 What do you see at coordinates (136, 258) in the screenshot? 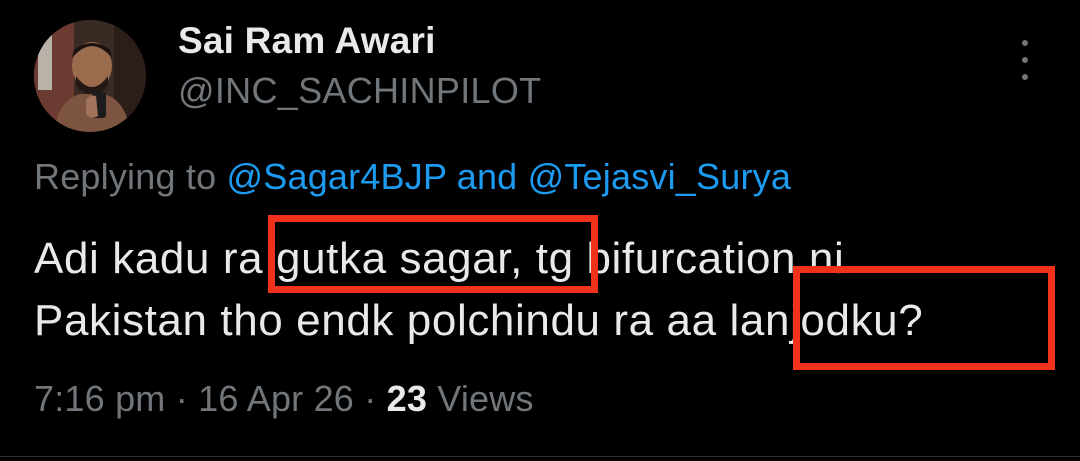
I see `tweet-text-segment: Adi kadu r` at bounding box center [136, 258].